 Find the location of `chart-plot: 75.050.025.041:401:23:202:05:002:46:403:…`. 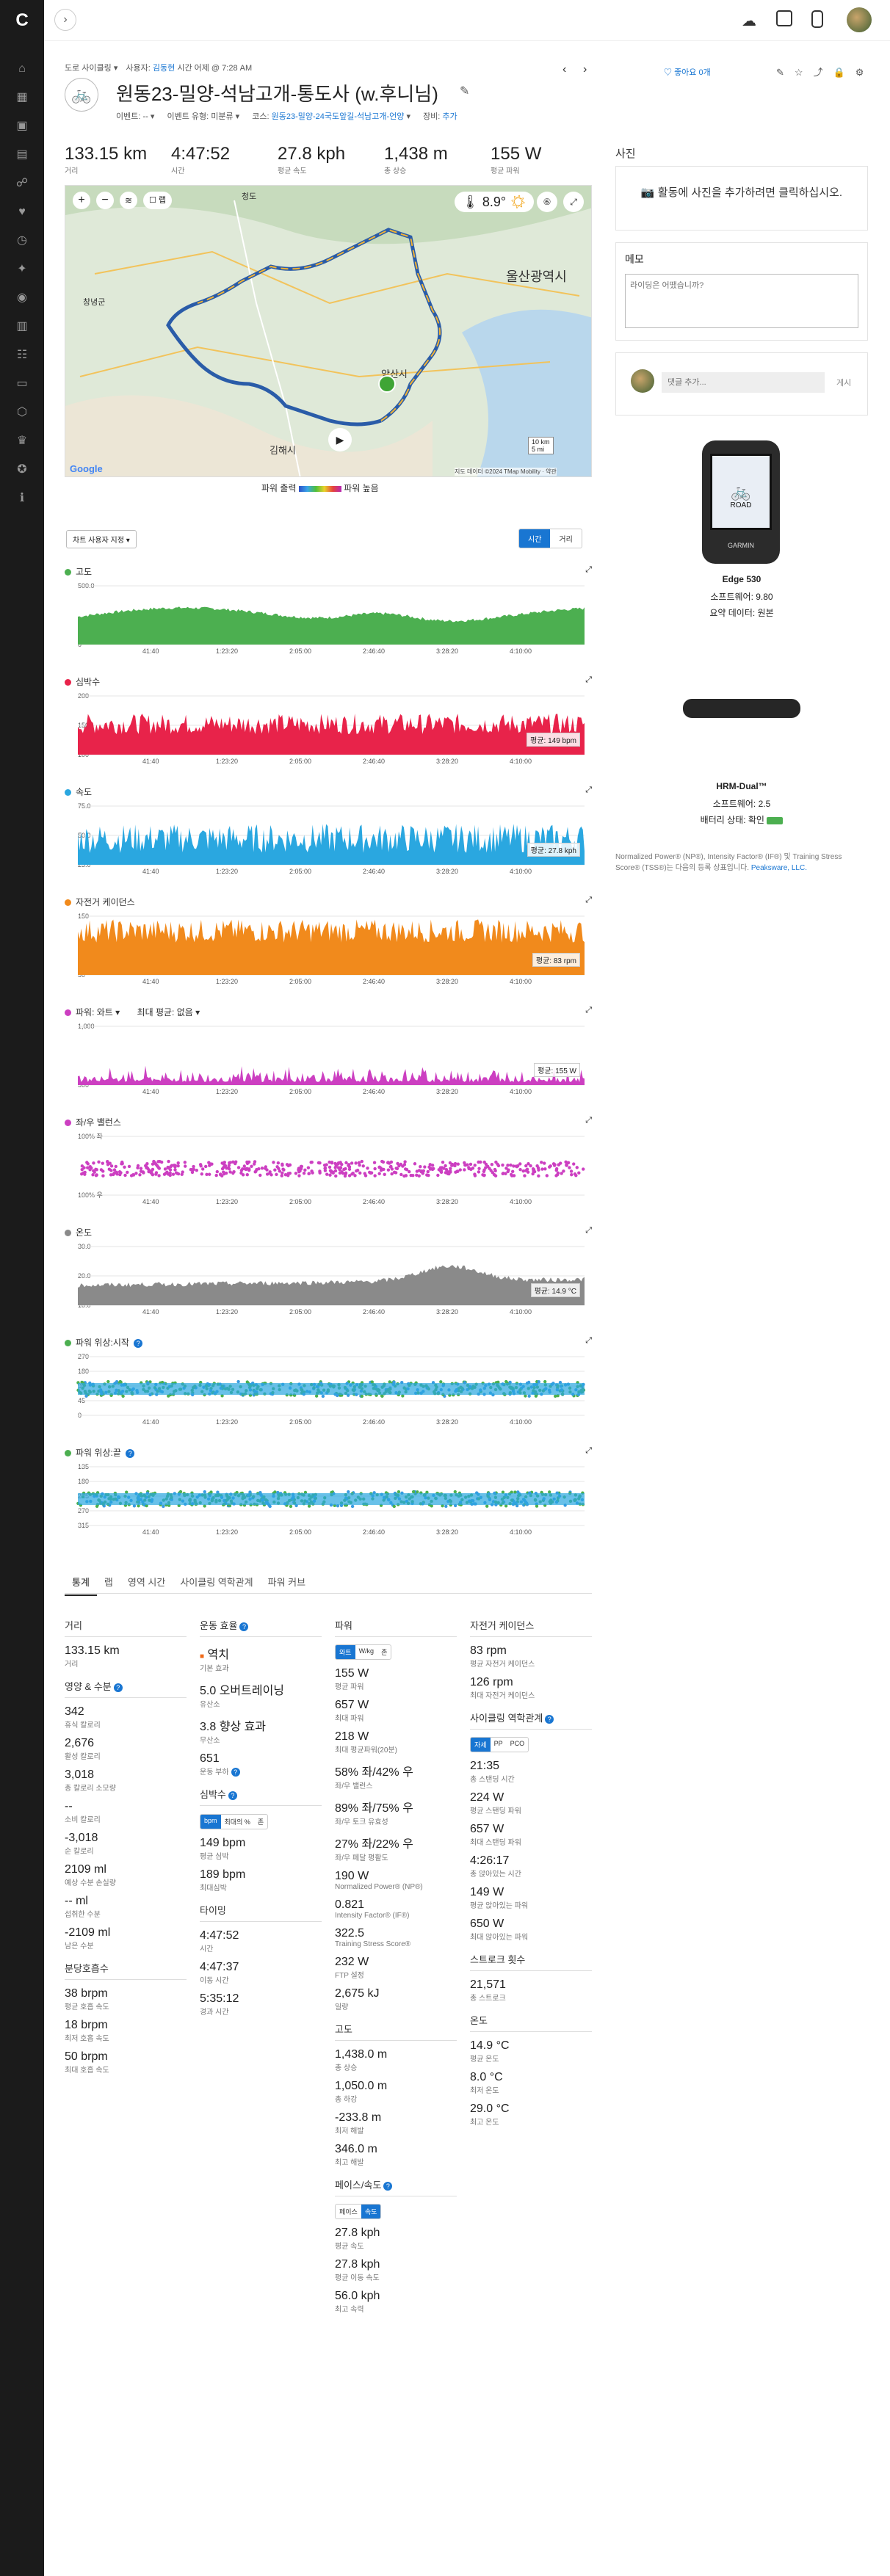

chart-plot: 75.050.025.041:401:23:202:05:002:46:403:… is located at coordinates (328, 843).